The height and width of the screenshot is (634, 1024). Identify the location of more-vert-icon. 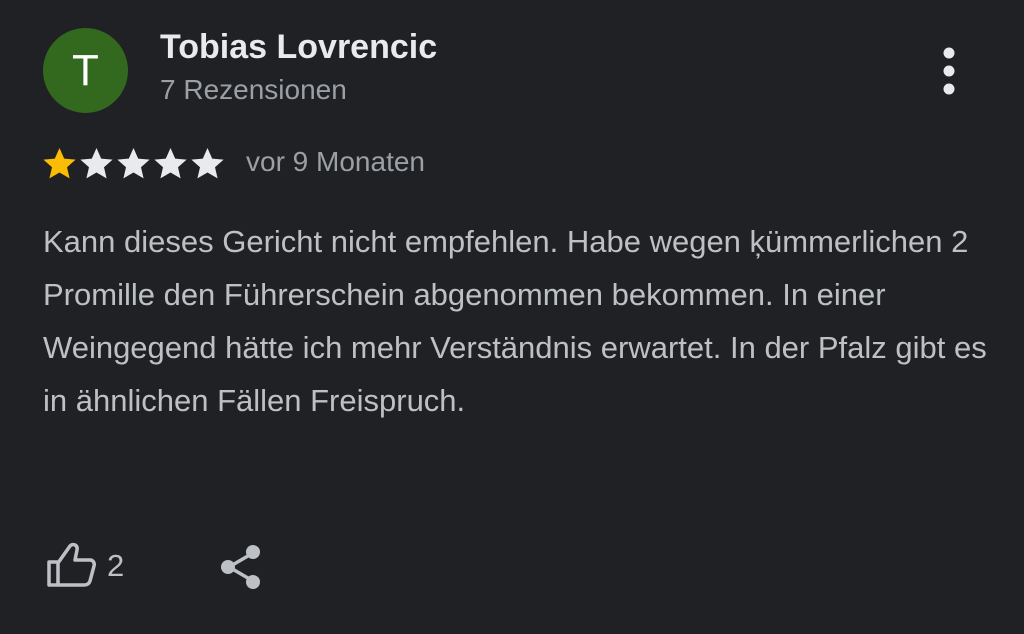
(949, 71).